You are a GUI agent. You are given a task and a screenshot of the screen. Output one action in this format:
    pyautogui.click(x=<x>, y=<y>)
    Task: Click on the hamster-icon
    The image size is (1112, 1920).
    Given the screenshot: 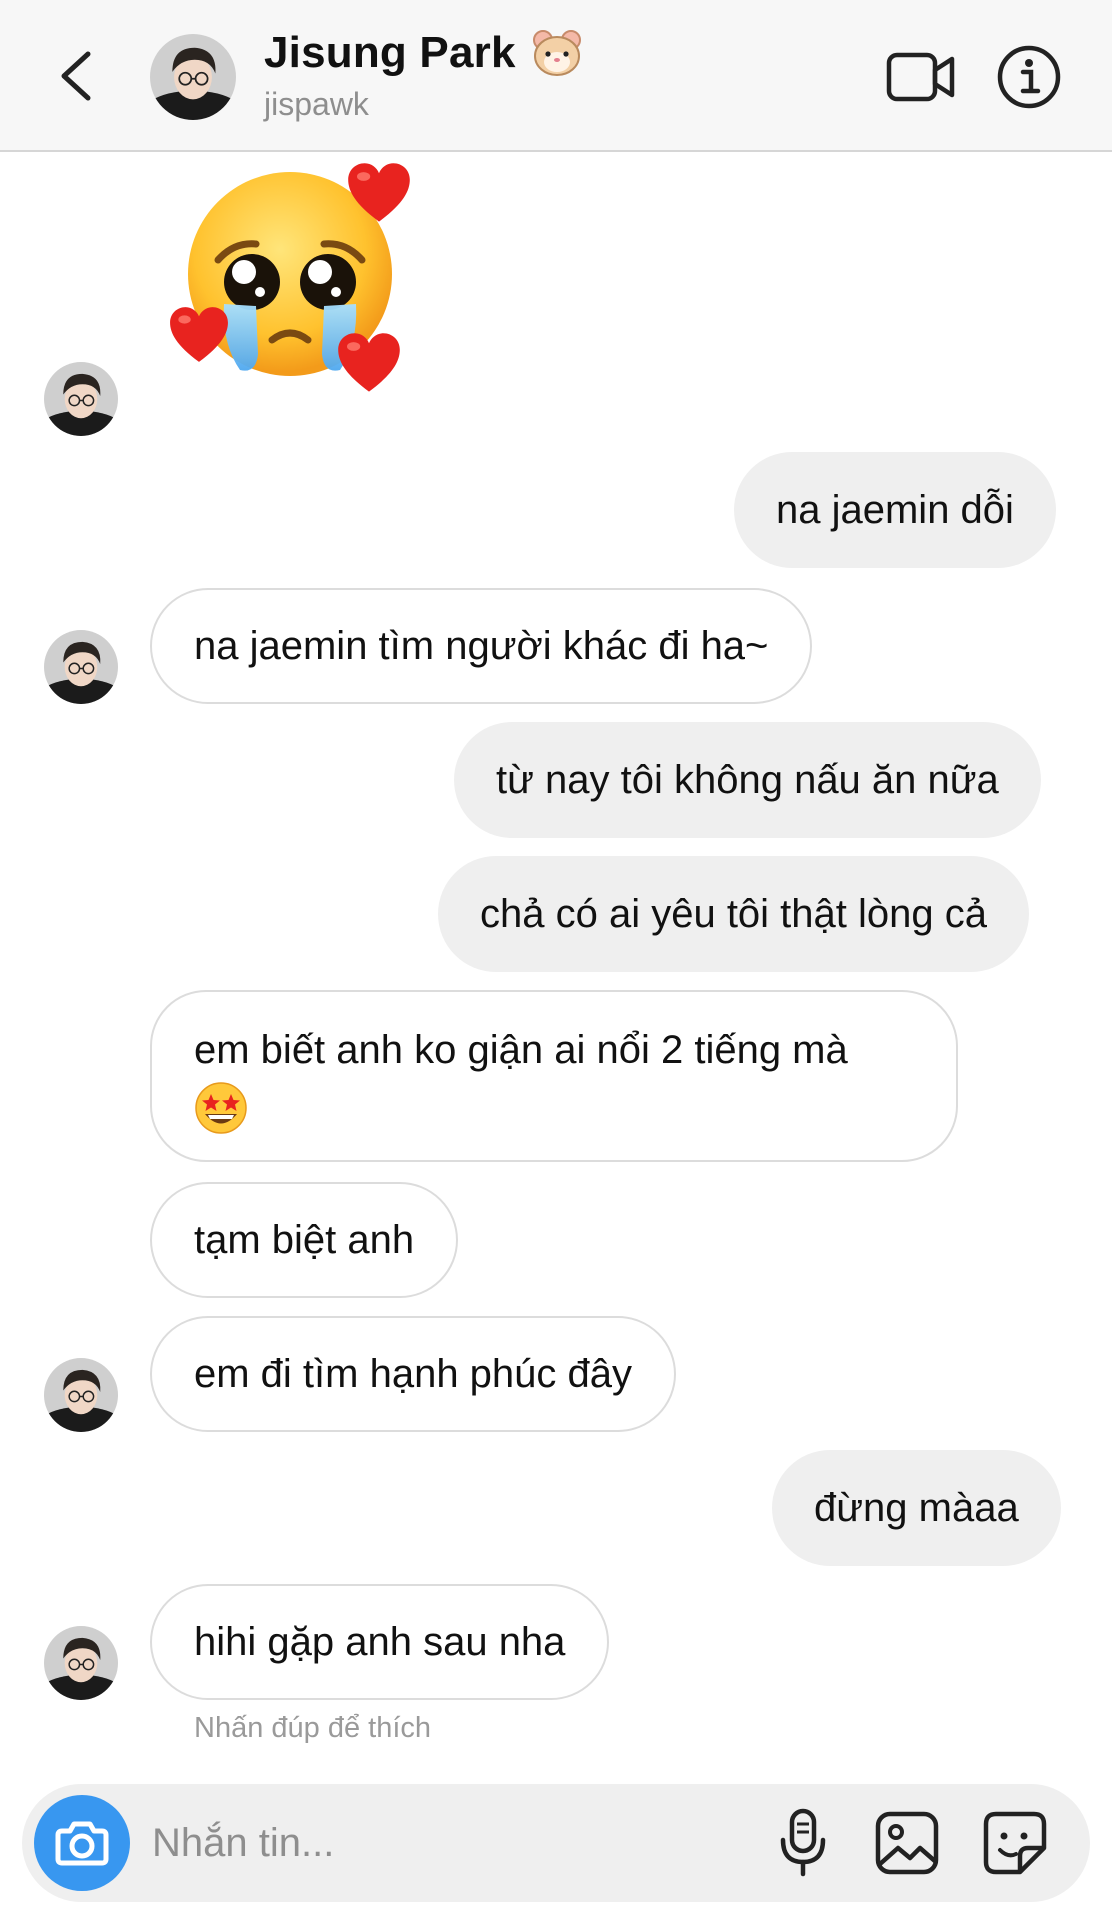 What is the action you would take?
    pyautogui.click(x=556, y=53)
    